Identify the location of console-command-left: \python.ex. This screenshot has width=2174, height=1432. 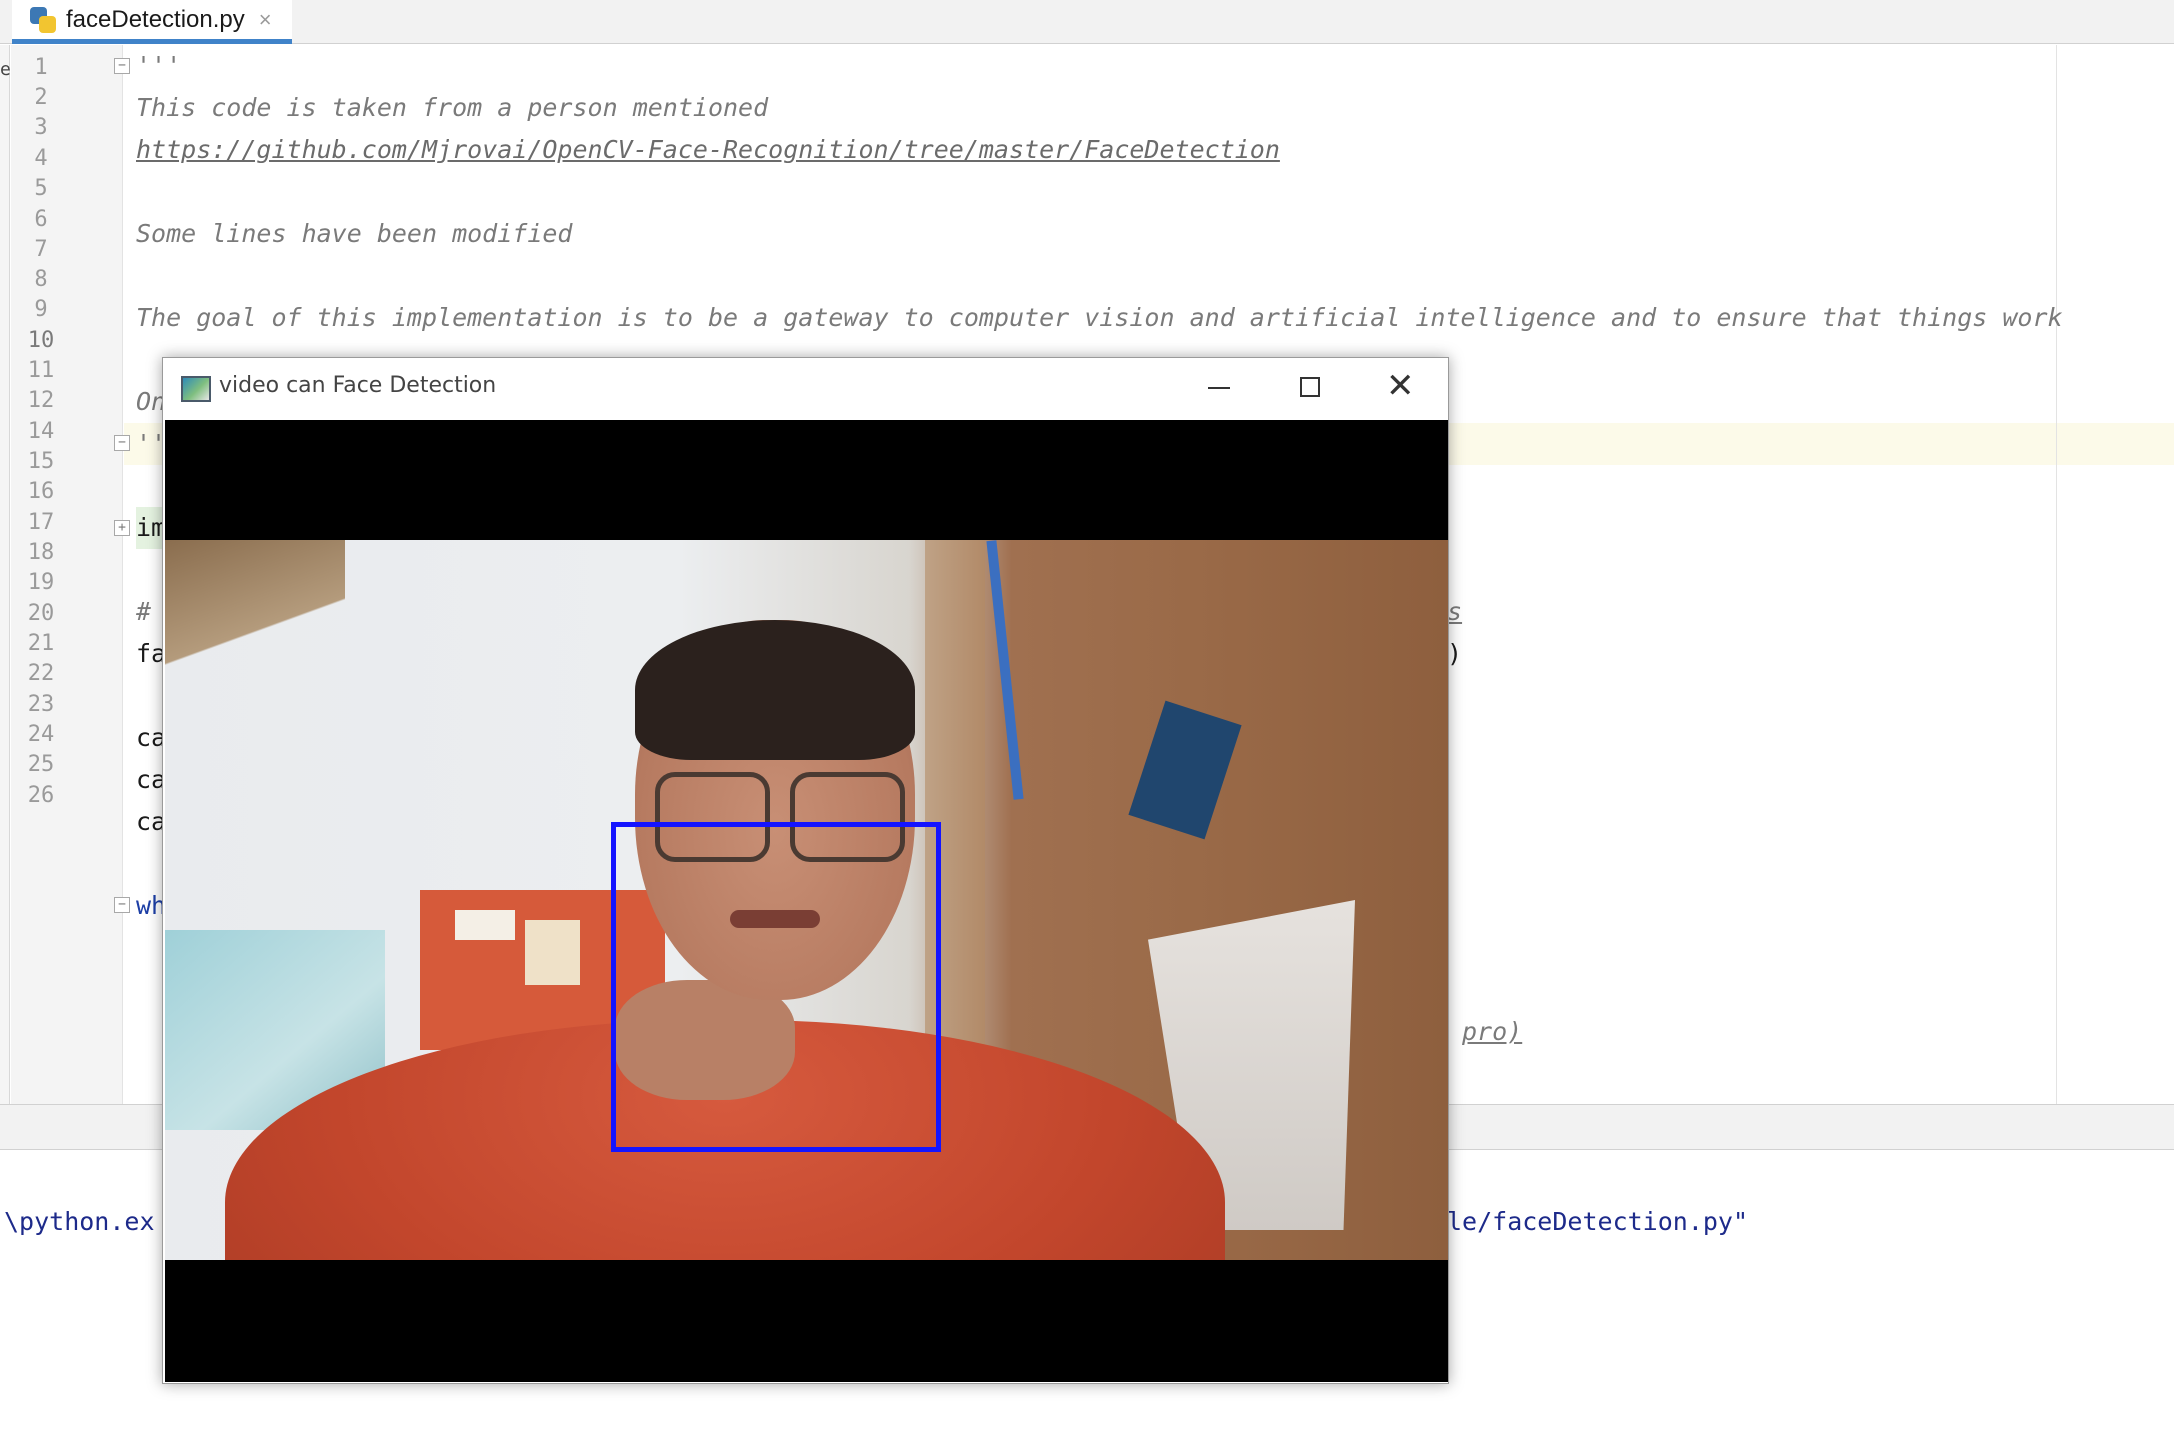
(79, 1221).